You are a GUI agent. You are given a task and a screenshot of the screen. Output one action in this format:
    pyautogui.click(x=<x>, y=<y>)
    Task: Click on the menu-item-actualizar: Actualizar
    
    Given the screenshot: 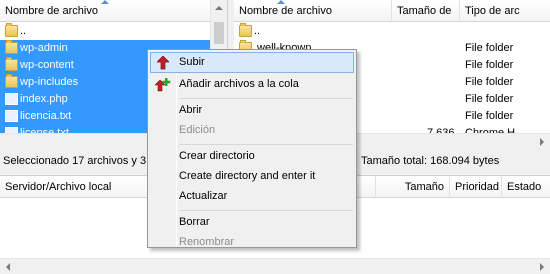 What is the action you would take?
    pyautogui.click(x=252, y=196)
    